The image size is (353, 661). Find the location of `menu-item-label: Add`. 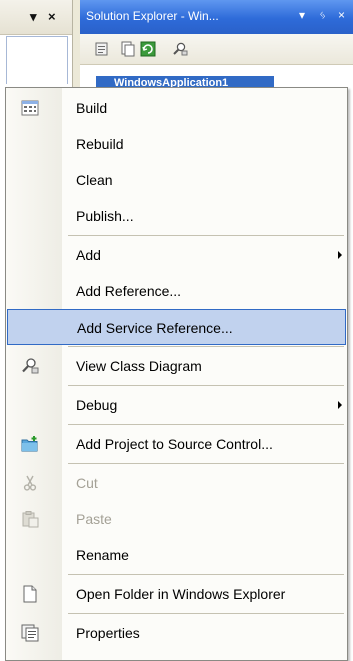

menu-item-label: Add is located at coordinates (88, 255).